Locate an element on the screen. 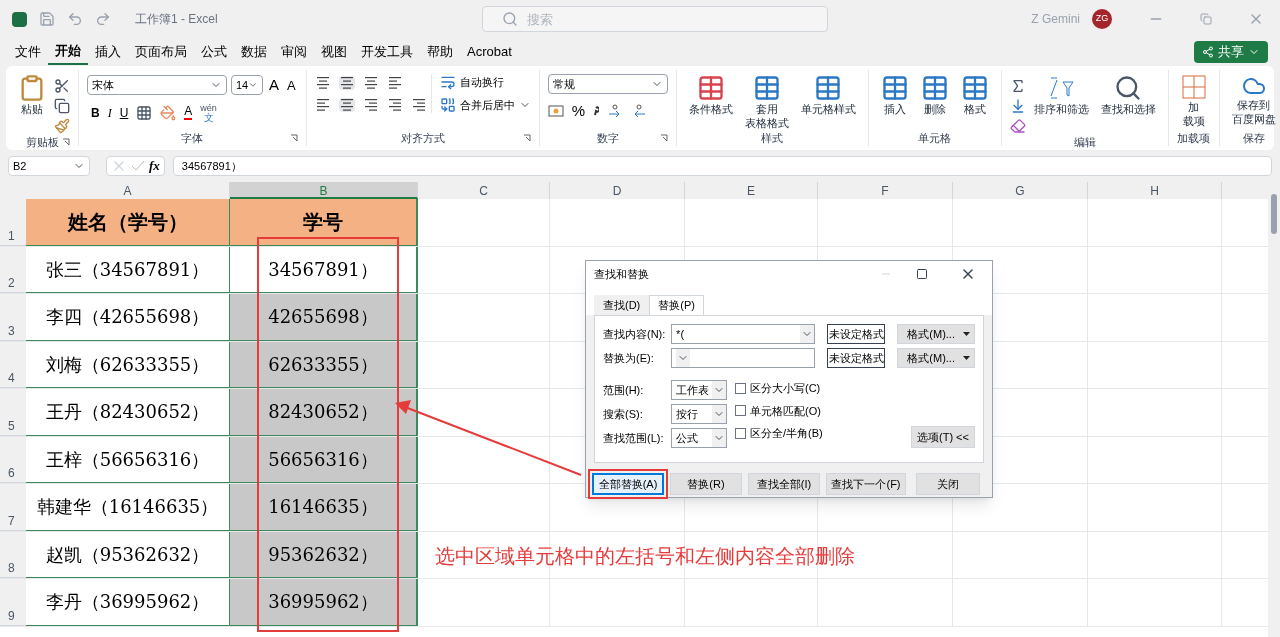 Image resolution: width=1280 pixels, height=637 pixels. font-size-field: 14 is located at coordinates (247, 85).